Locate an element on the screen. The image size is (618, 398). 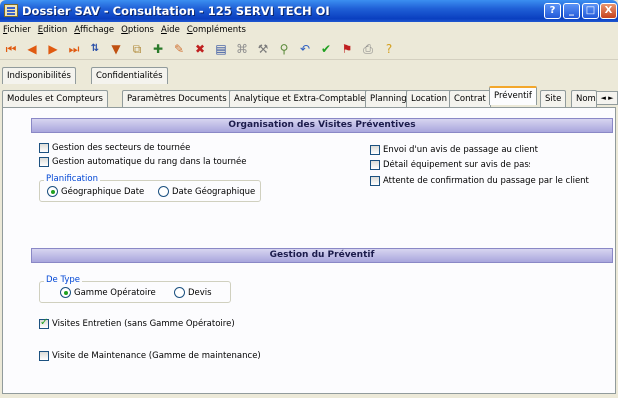
close-button: X is located at coordinates (608, 11).